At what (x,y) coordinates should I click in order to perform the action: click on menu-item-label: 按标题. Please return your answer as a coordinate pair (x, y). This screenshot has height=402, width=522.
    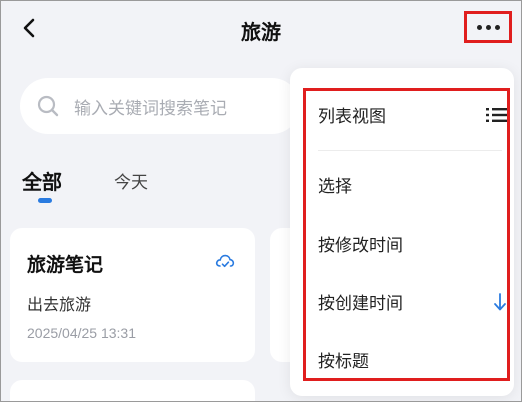
    Looking at the image, I should click on (343, 362).